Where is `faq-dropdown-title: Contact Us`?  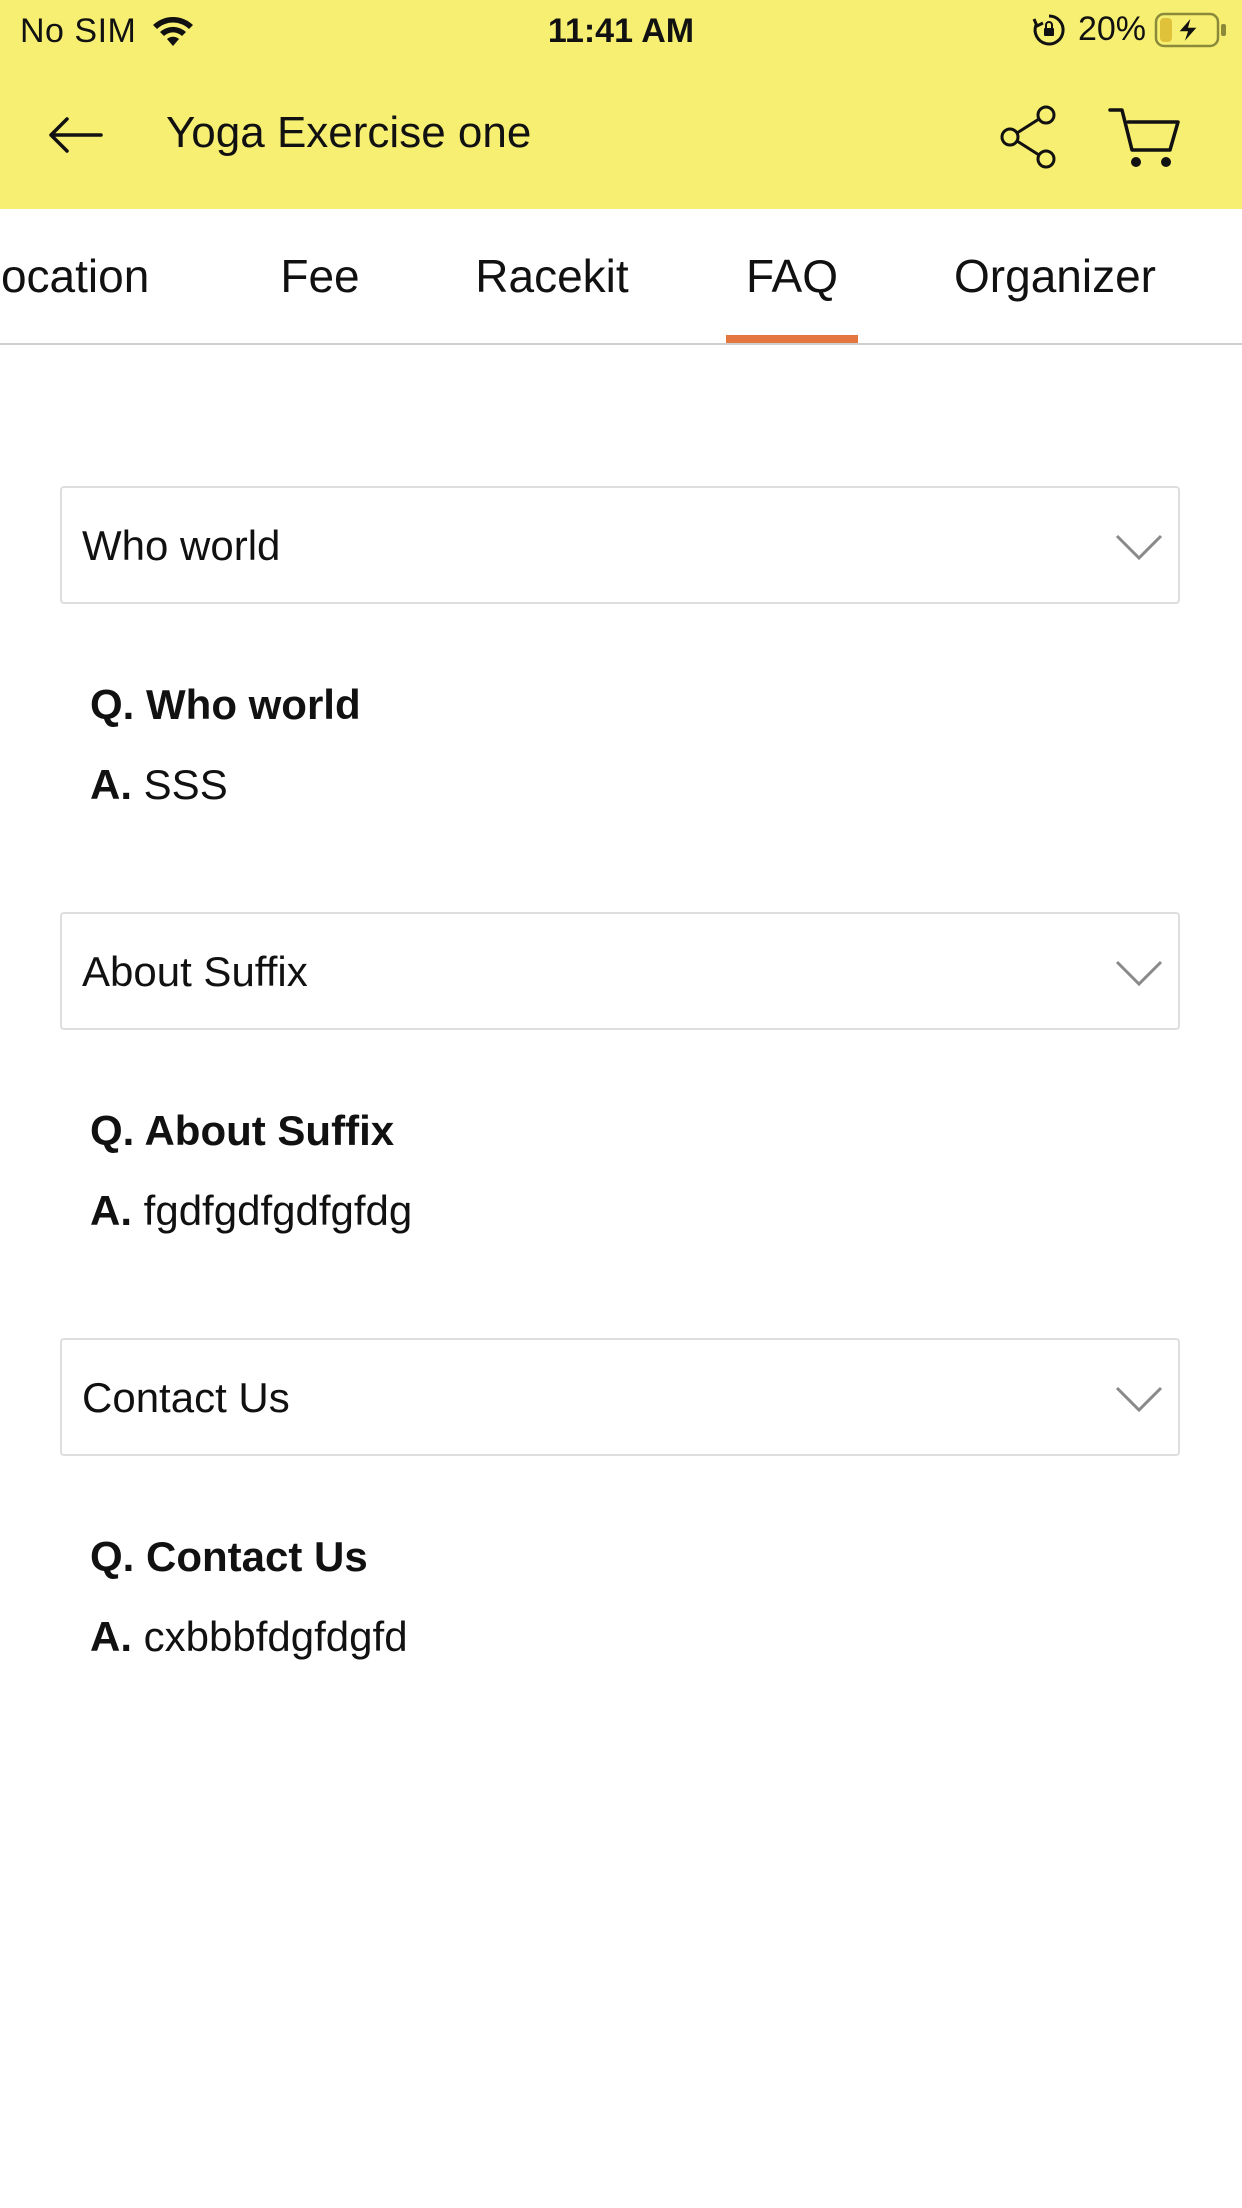 faq-dropdown-title: Contact Us is located at coordinates (186, 1397).